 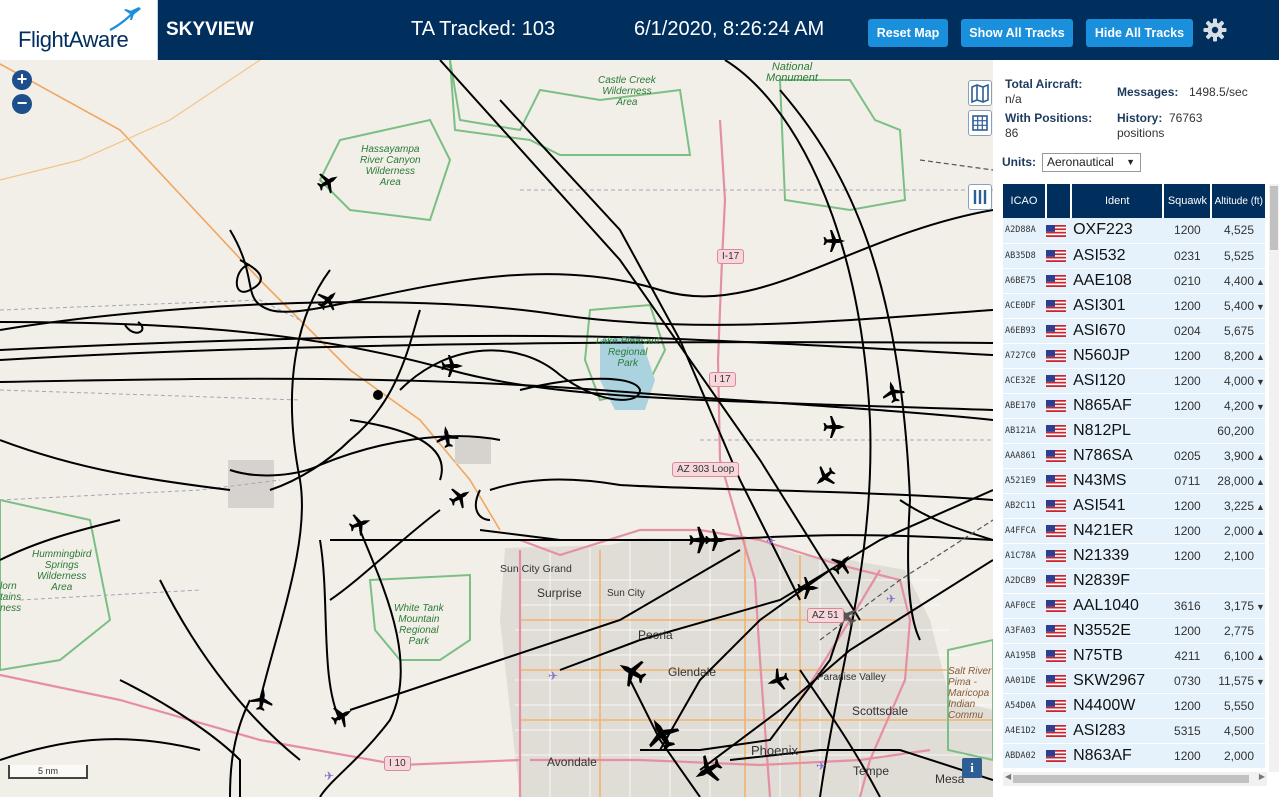 I want to click on altitude-cell: 5,400 ▼, so click(x=1238, y=306).